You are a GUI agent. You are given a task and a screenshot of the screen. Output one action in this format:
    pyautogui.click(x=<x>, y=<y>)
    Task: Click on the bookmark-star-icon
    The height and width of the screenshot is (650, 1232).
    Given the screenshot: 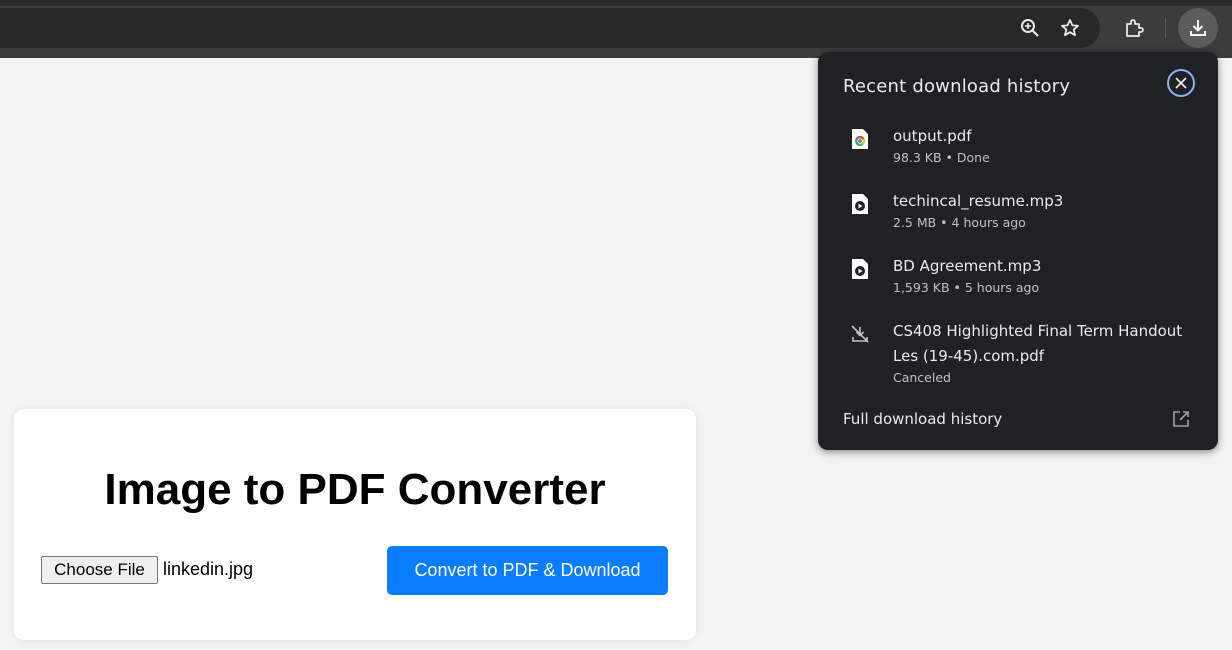 What is the action you would take?
    pyautogui.click(x=1070, y=28)
    